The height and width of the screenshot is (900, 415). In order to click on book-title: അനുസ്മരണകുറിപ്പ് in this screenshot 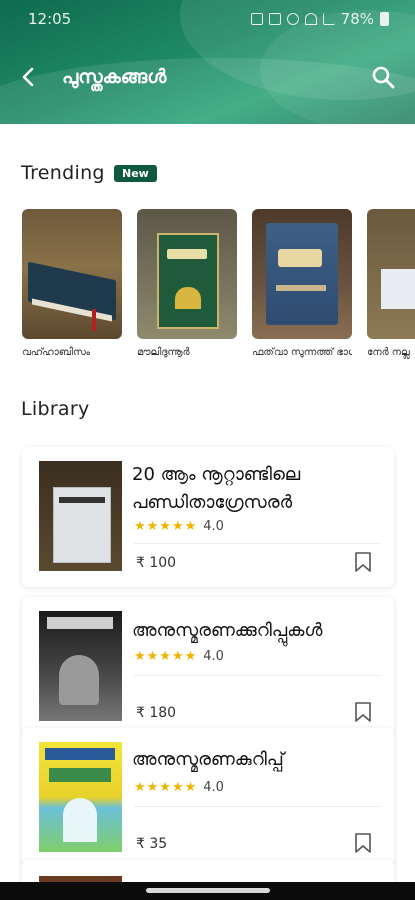, I will do `click(208, 759)`.